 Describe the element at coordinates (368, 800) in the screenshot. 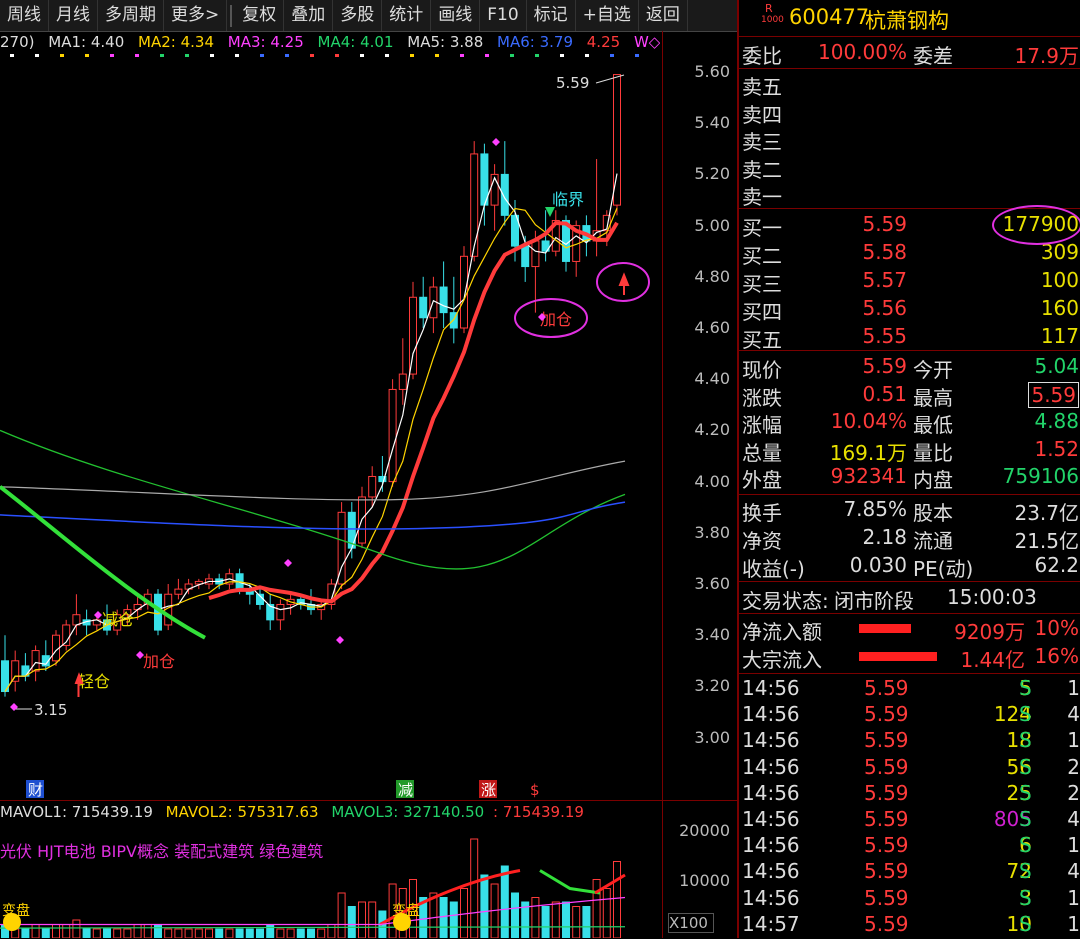

I see `panel-divider` at that location.